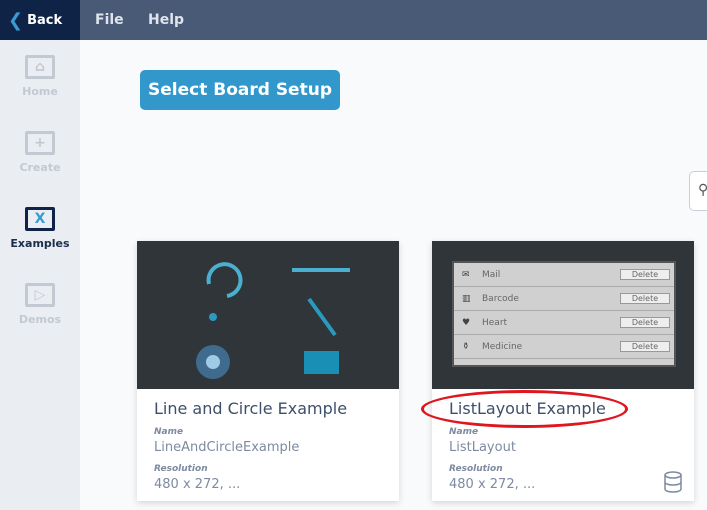 The height and width of the screenshot is (510, 707). Describe the element at coordinates (466, 322) in the screenshot. I see `heart-icon: ♥` at that location.